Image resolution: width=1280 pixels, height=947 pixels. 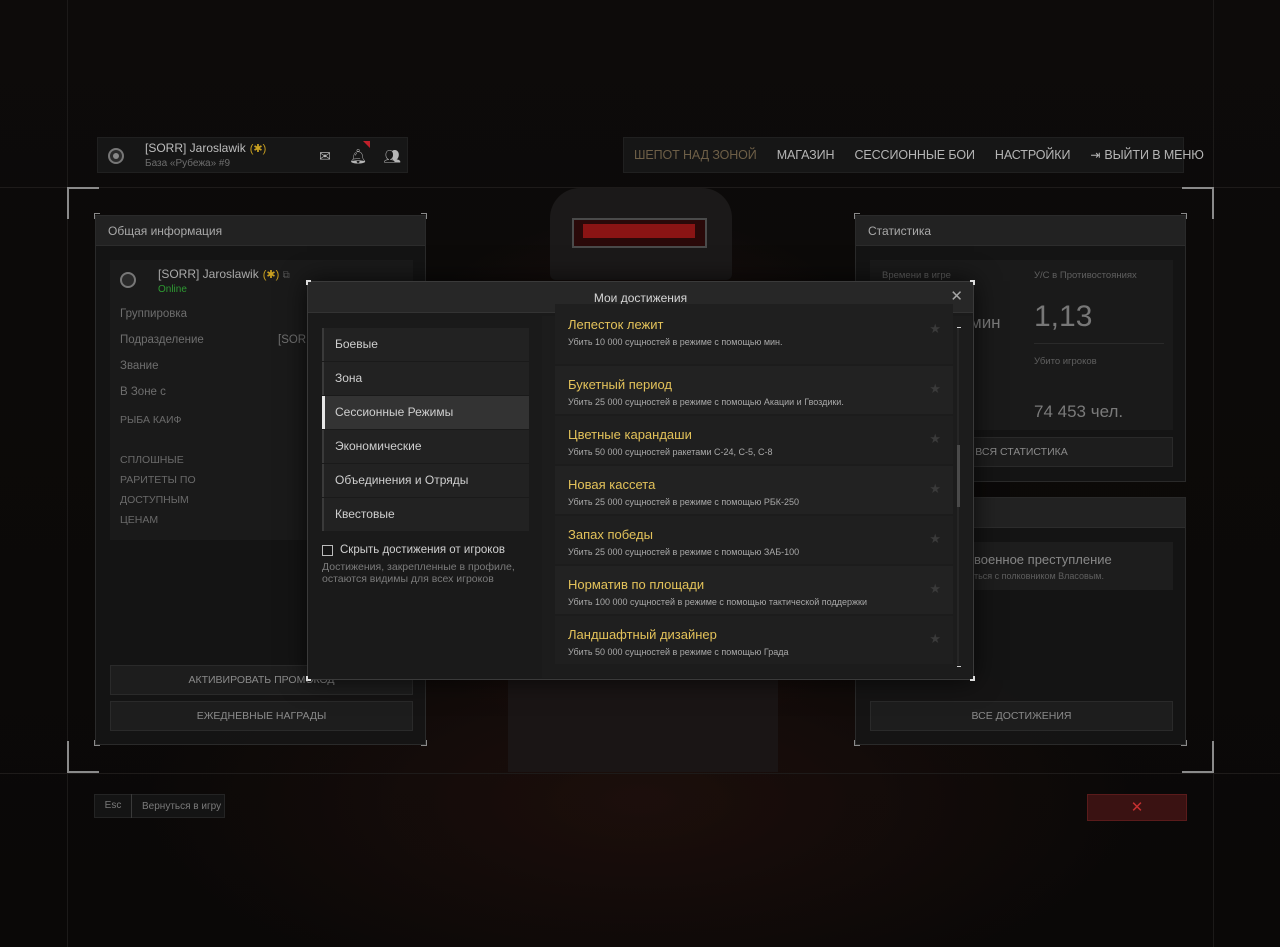 I want to click on kd-value: 1,13, so click(x=1063, y=316).